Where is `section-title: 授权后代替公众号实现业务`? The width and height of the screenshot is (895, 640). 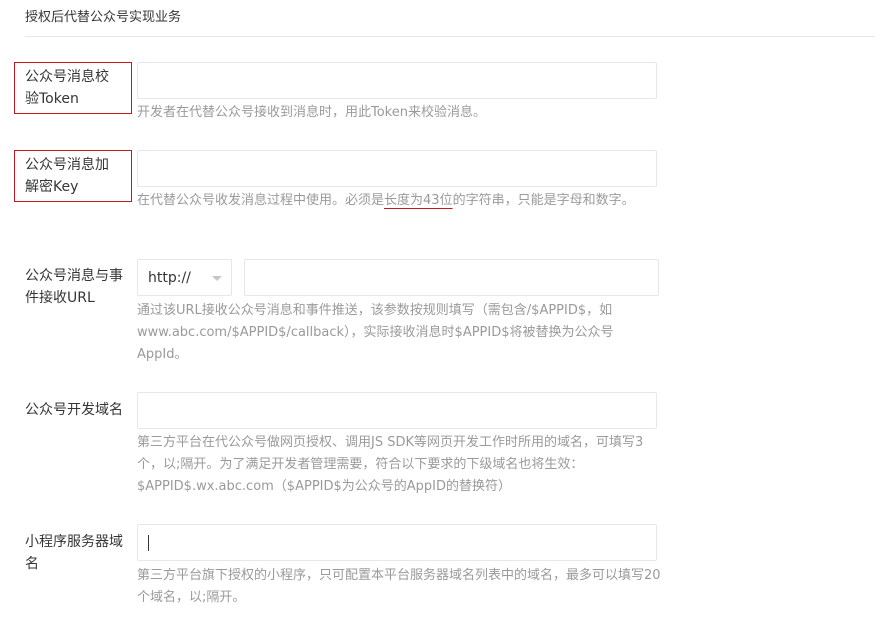
section-title: 授权后代替公众号实现业务 is located at coordinates (103, 17).